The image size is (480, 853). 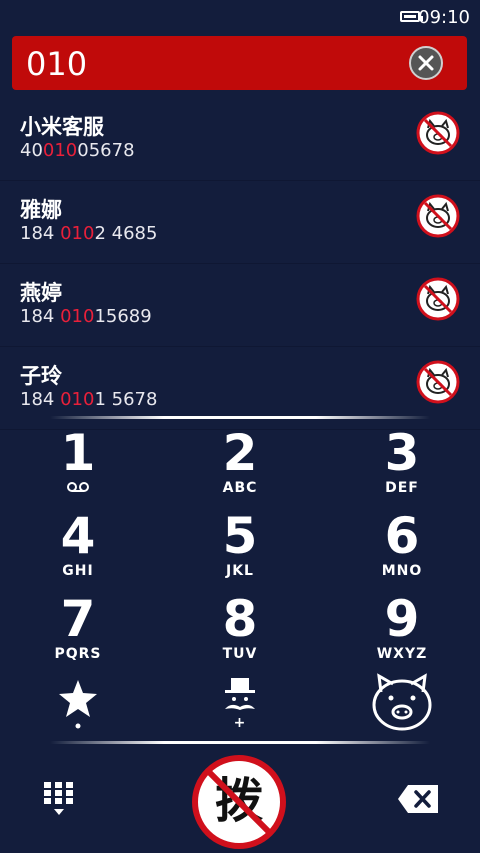 What do you see at coordinates (240, 723) in the screenshot?
I see `key-letters: +` at bounding box center [240, 723].